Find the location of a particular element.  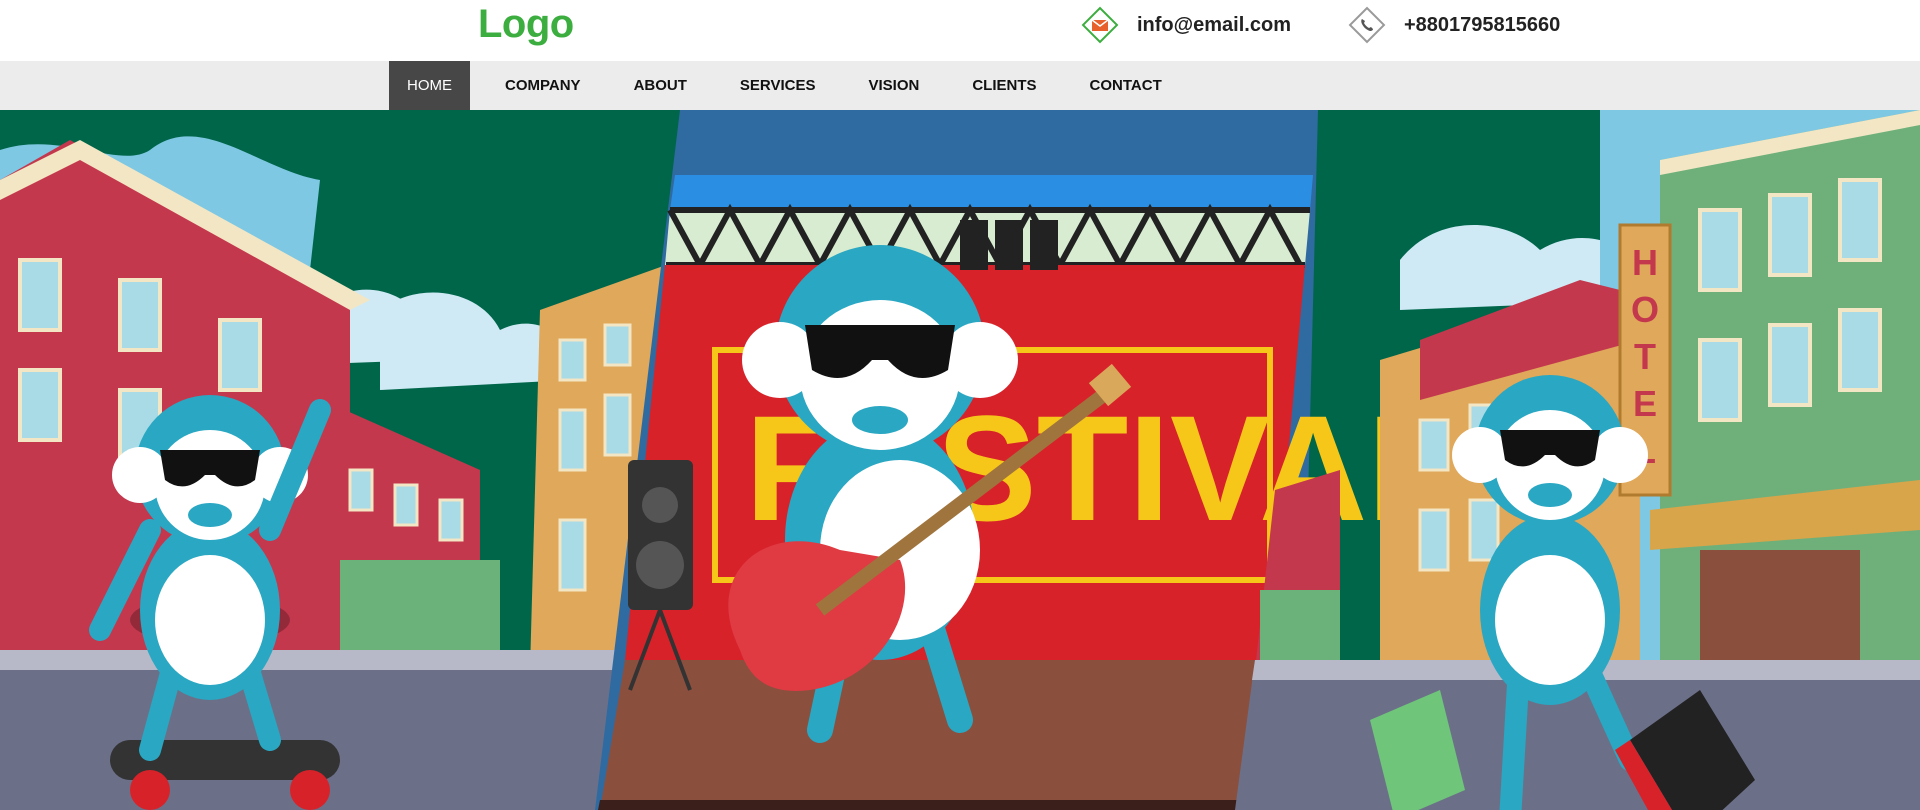

header: Logo info@email.com +8801795815660 is located at coordinates (960, 30).